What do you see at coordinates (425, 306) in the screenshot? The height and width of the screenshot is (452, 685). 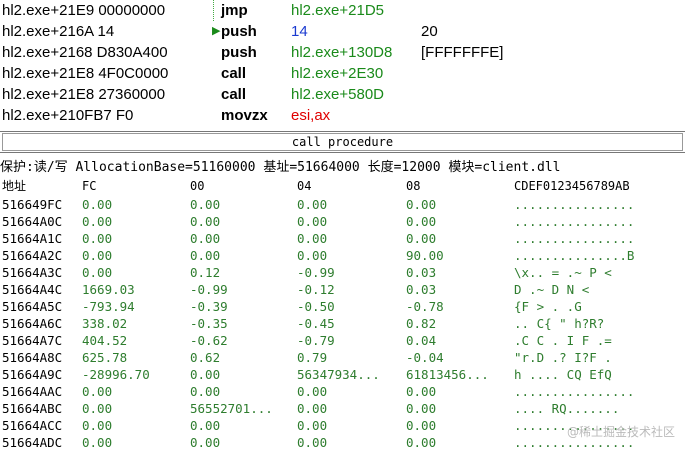 I see `memory-value: -0.78` at bounding box center [425, 306].